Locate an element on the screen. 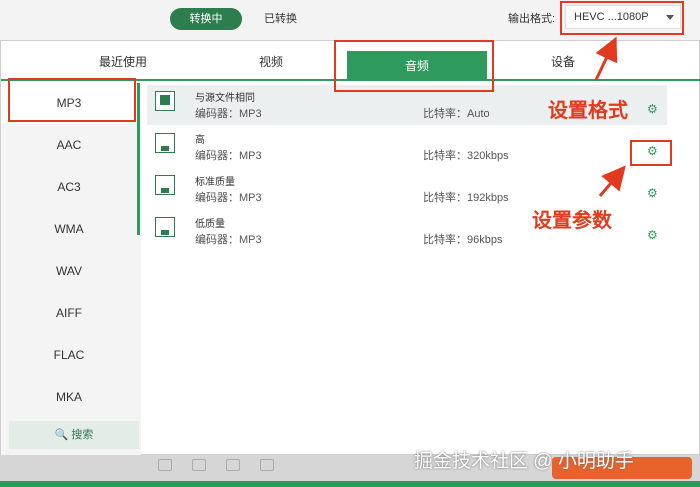 This screenshot has height=487, width=700. annotation-set-params: 设置参数 is located at coordinates (572, 221).